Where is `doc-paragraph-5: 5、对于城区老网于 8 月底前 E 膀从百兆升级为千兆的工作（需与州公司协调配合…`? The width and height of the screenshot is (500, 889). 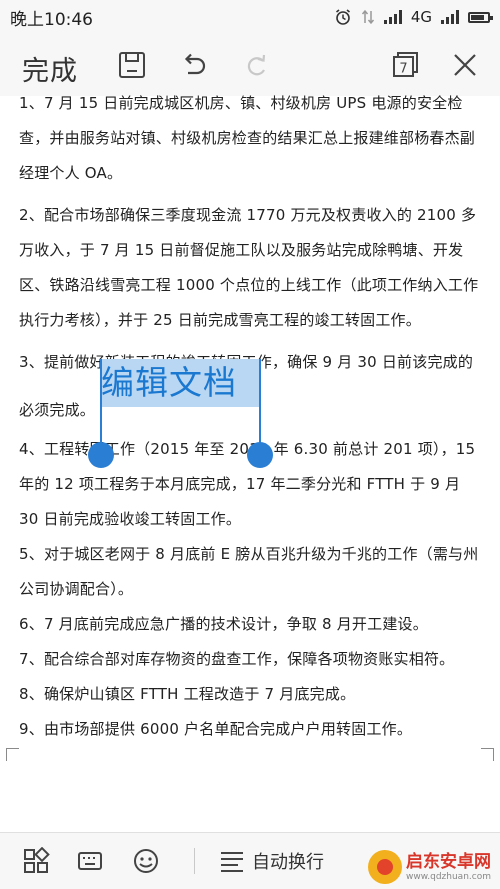
doc-paragraph-5: 5、对于城区老网于 8 月底前 E 膀从百兆升级为千兆的工作（需与州公司协调配合… is located at coordinates (250, 572).